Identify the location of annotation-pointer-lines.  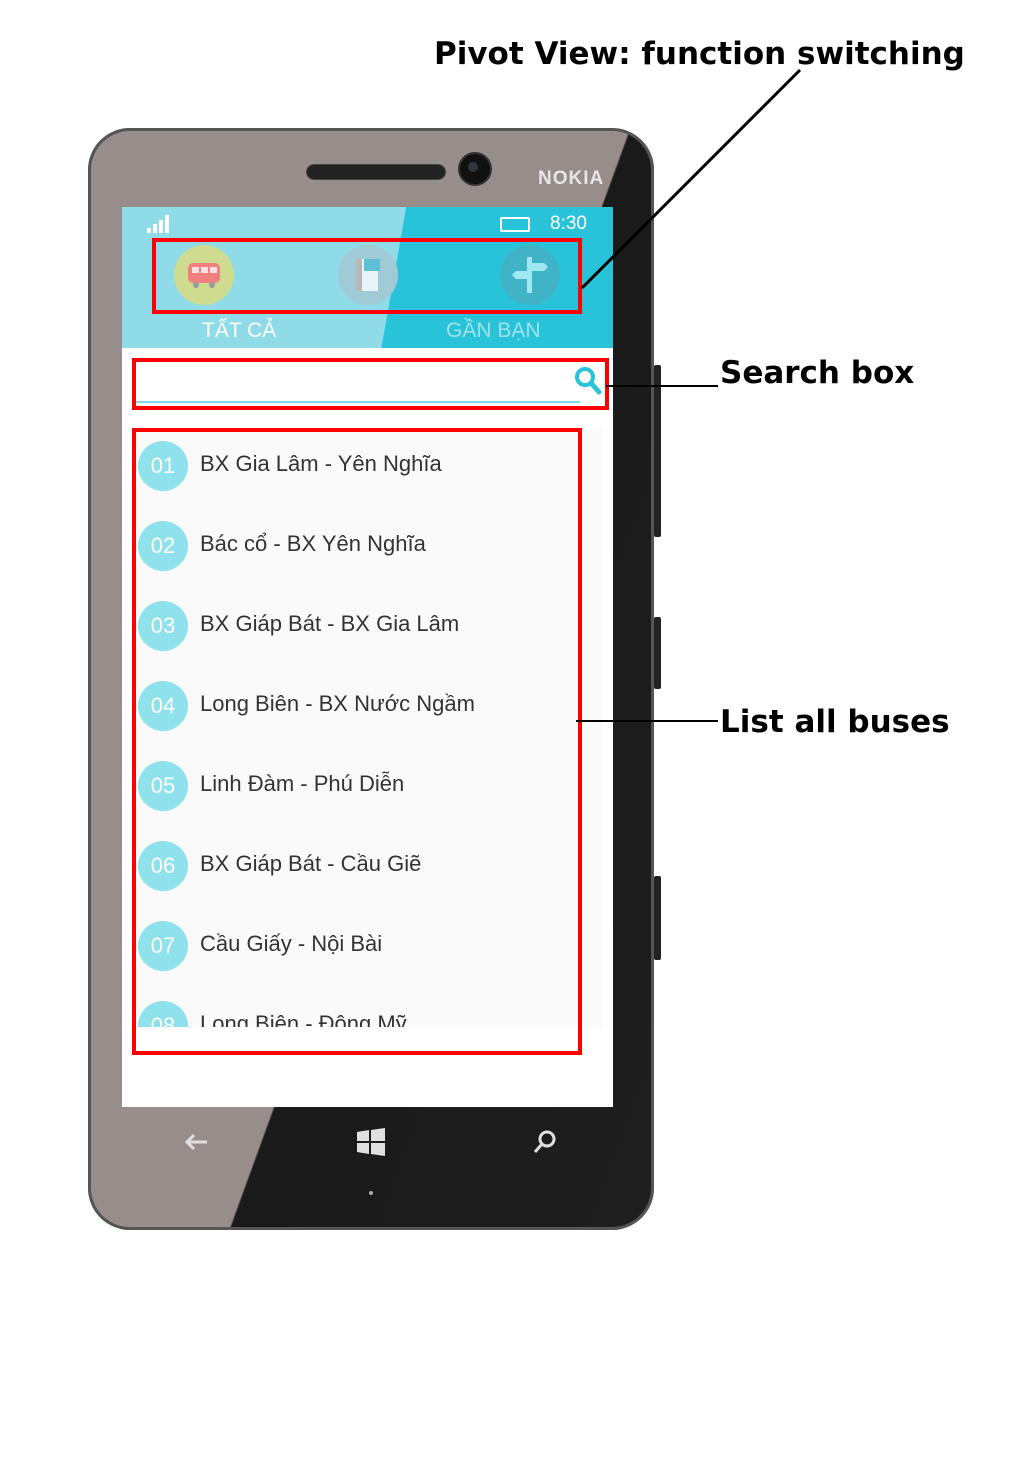
(689, 395).